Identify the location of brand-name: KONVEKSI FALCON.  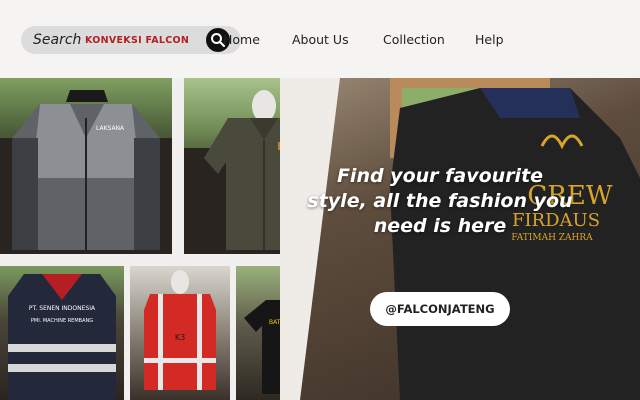
(137, 40).